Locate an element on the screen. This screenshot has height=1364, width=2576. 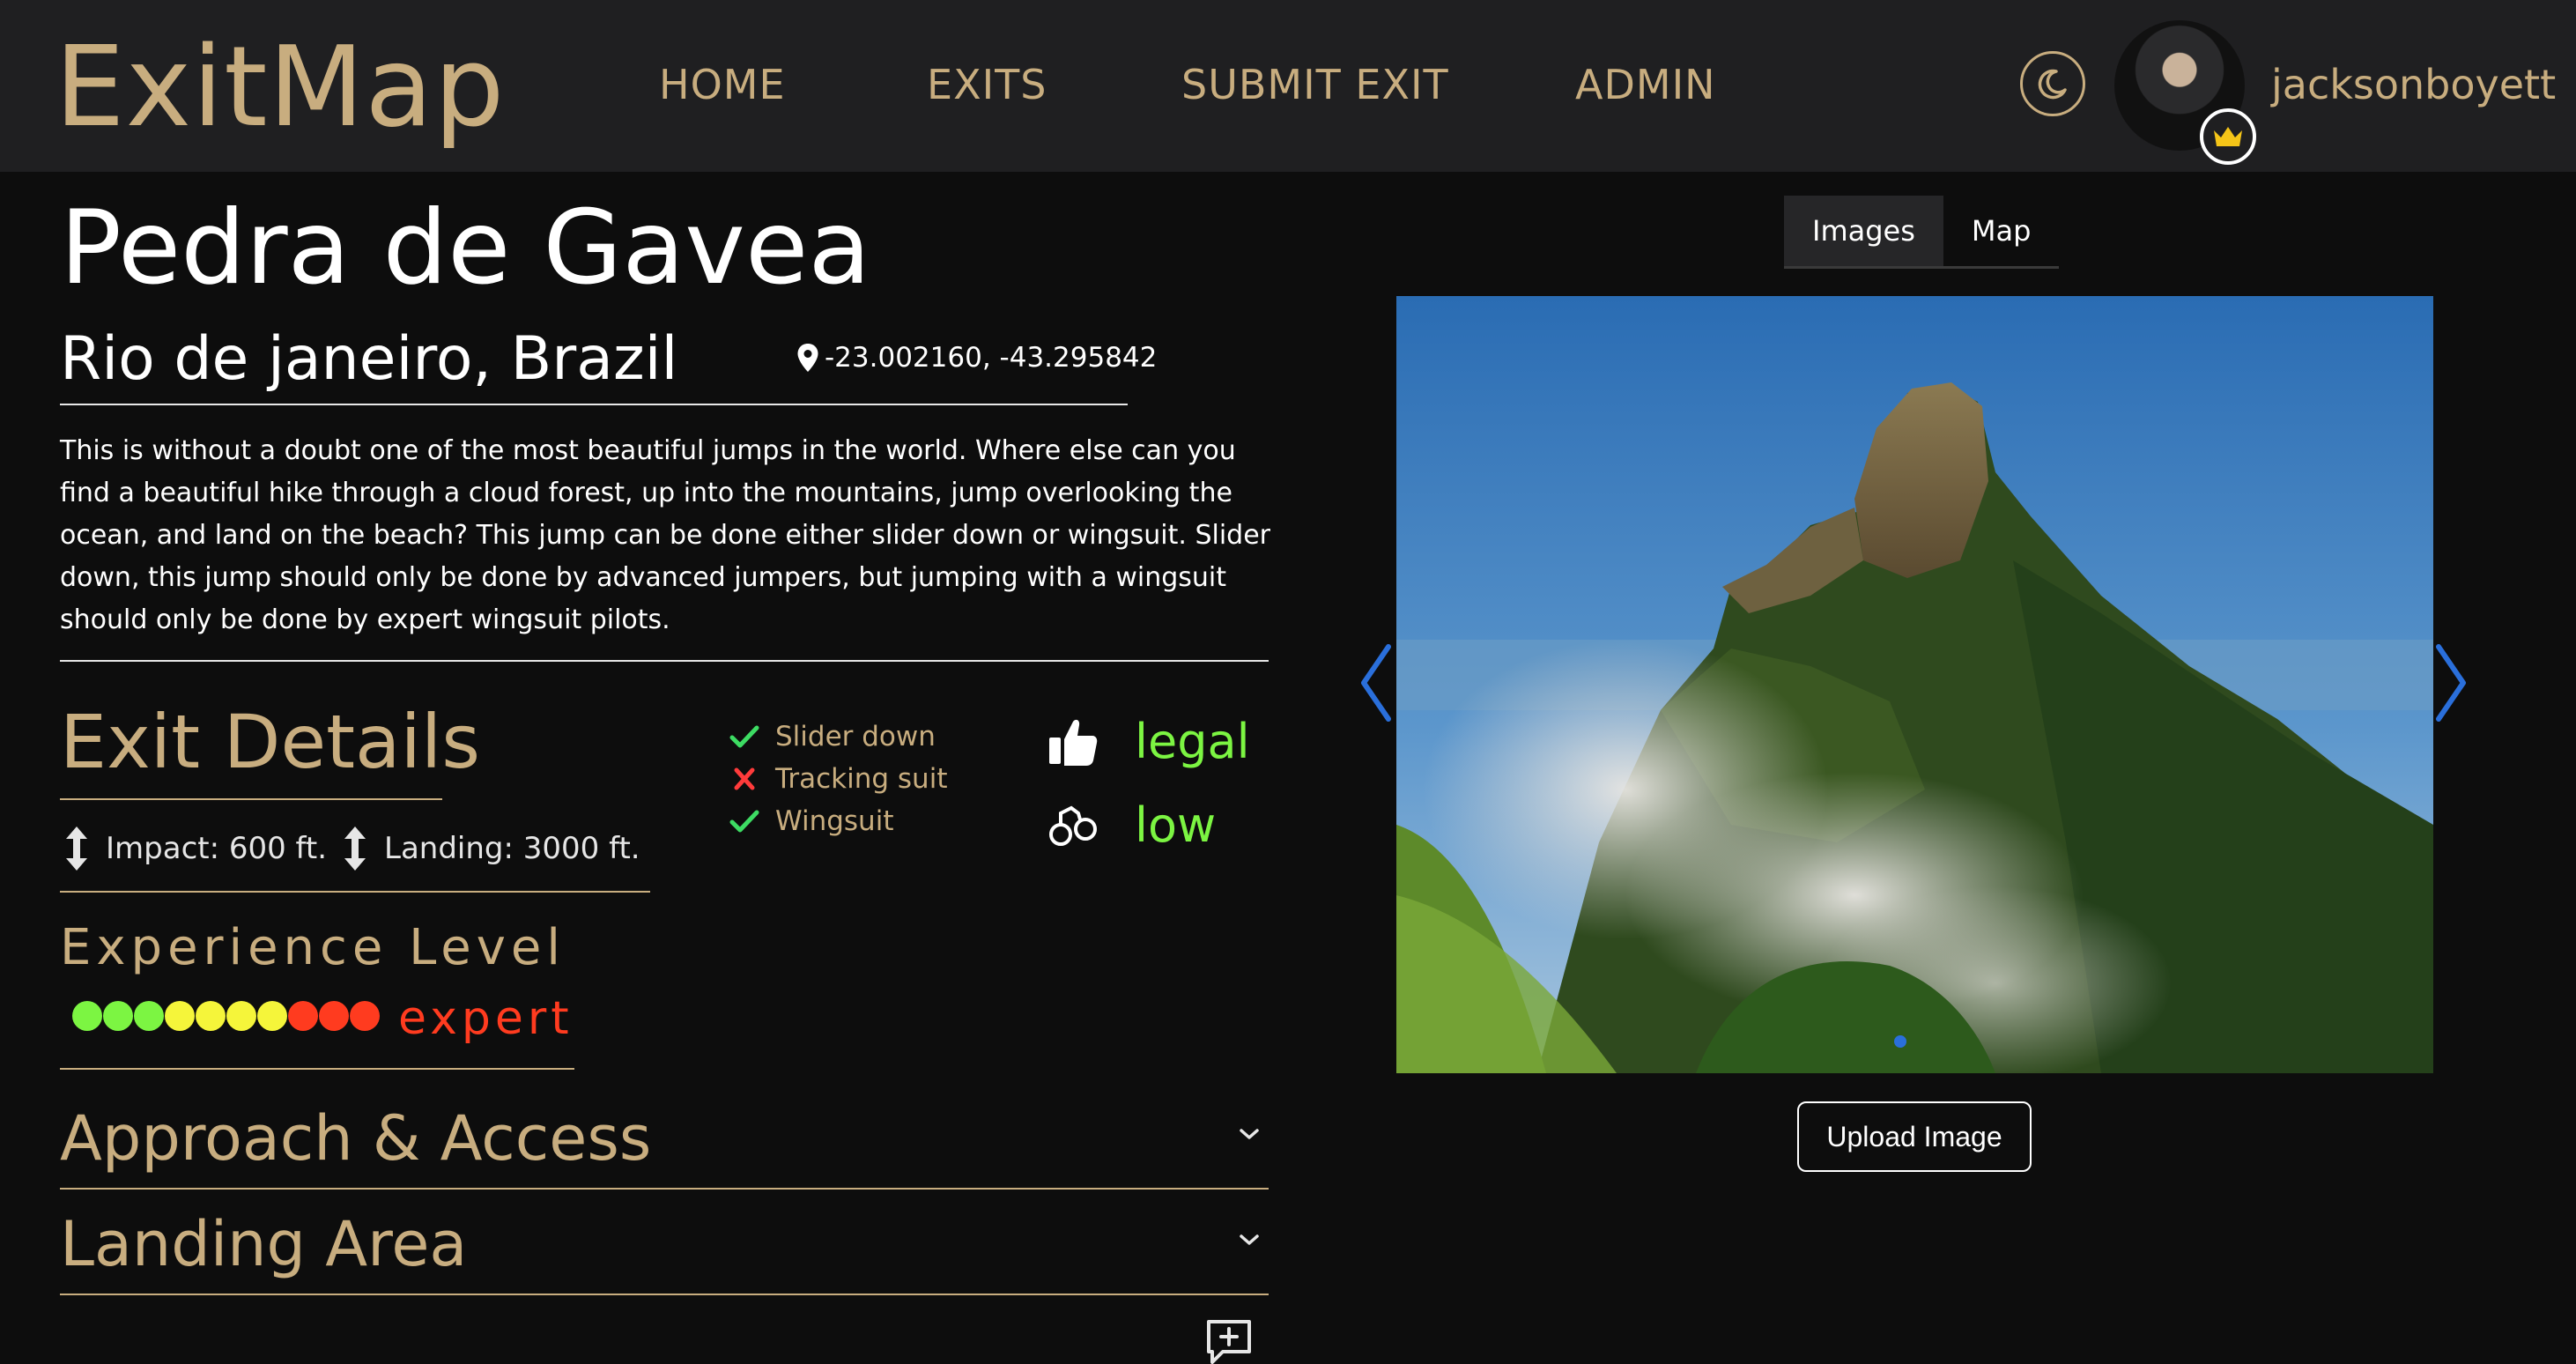
jump-type-label: Slider down is located at coordinates (855, 737).